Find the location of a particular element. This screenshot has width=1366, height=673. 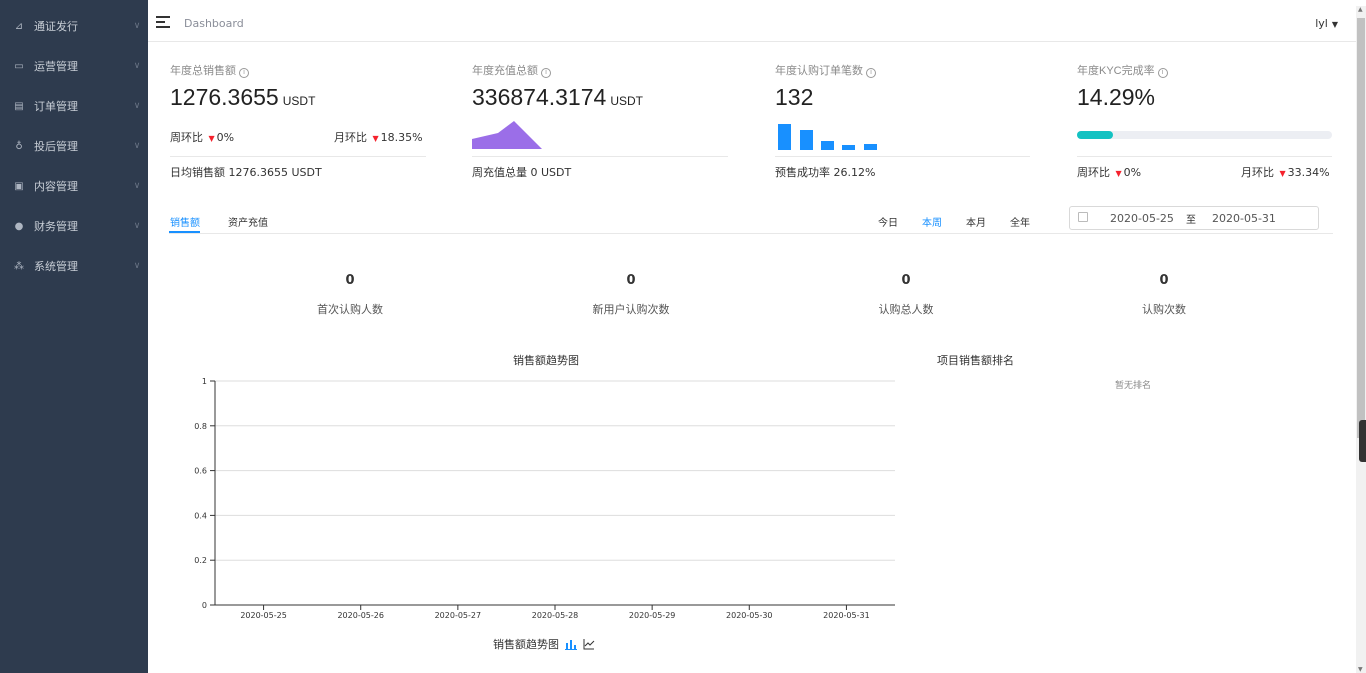

chart-legend: 销售额趋势图 is located at coordinates (544, 644).